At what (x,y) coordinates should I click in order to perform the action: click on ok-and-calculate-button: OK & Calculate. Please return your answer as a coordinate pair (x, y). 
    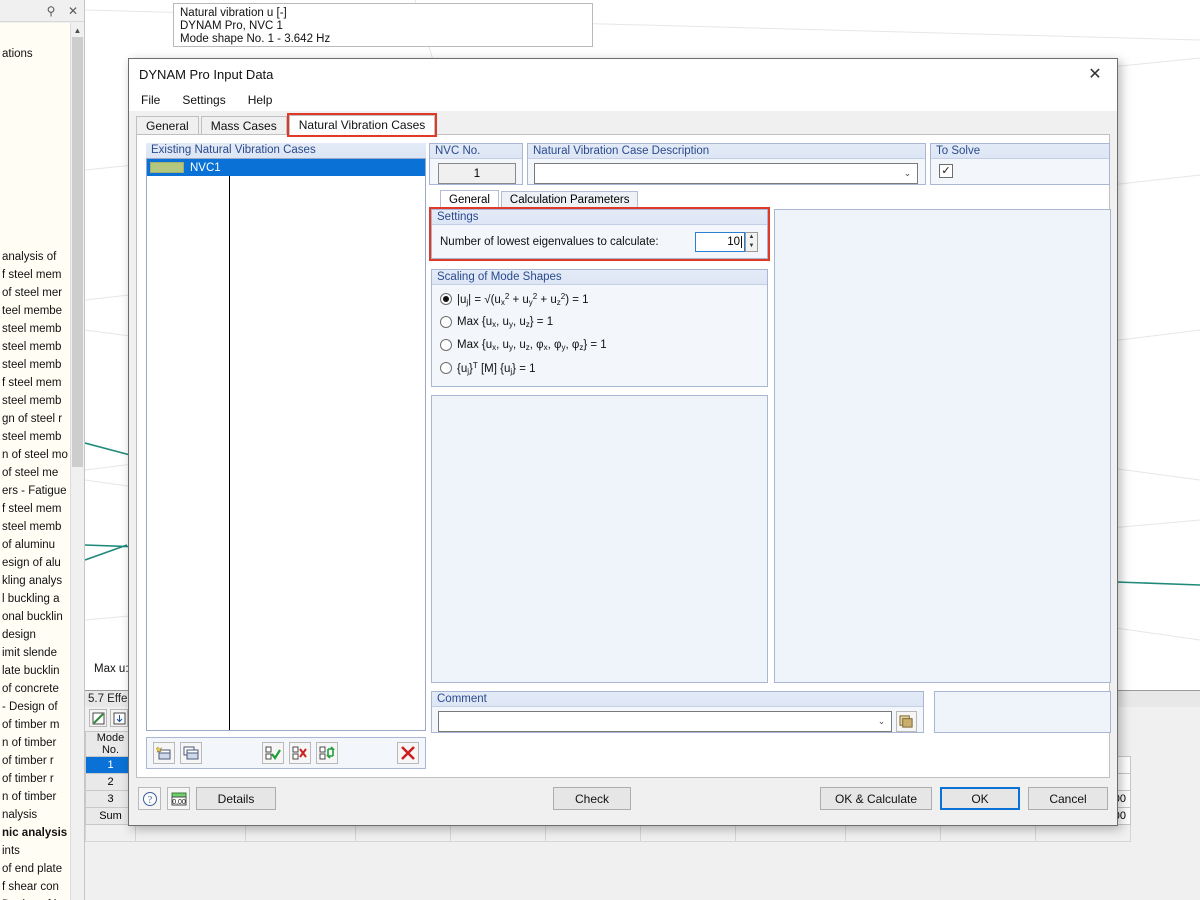
    Looking at the image, I should click on (876, 798).